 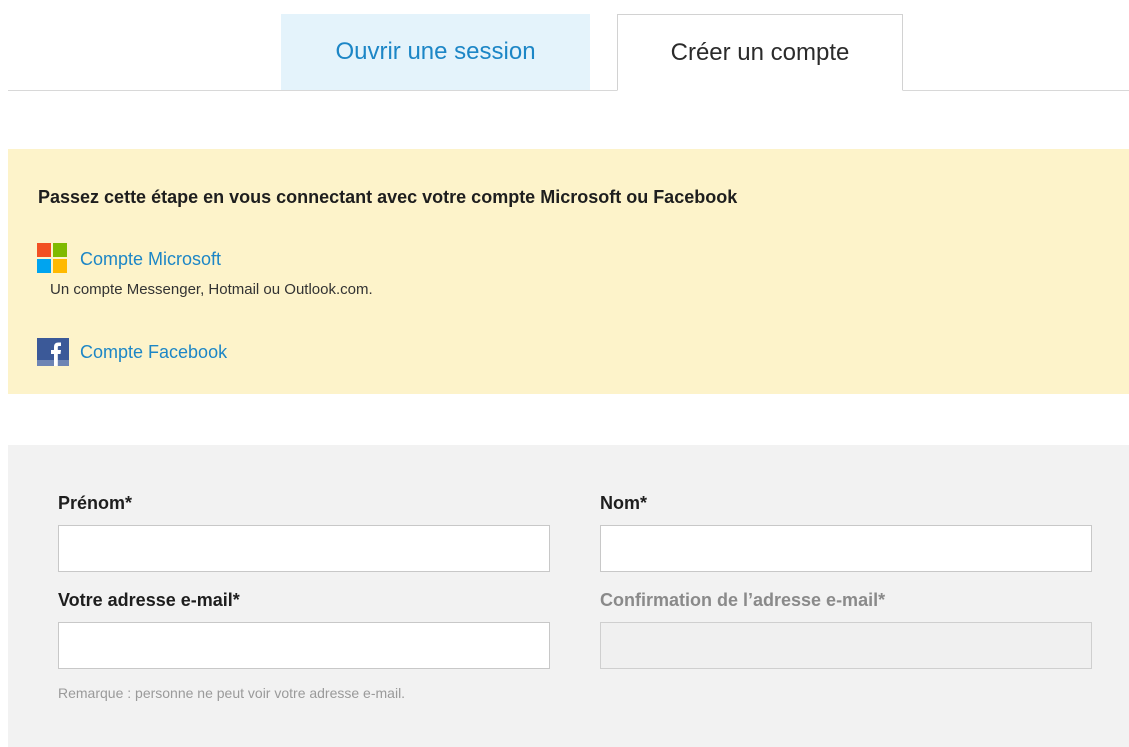 What do you see at coordinates (53, 259) in the screenshot?
I see `microsoft-logo-icon` at bounding box center [53, 259].